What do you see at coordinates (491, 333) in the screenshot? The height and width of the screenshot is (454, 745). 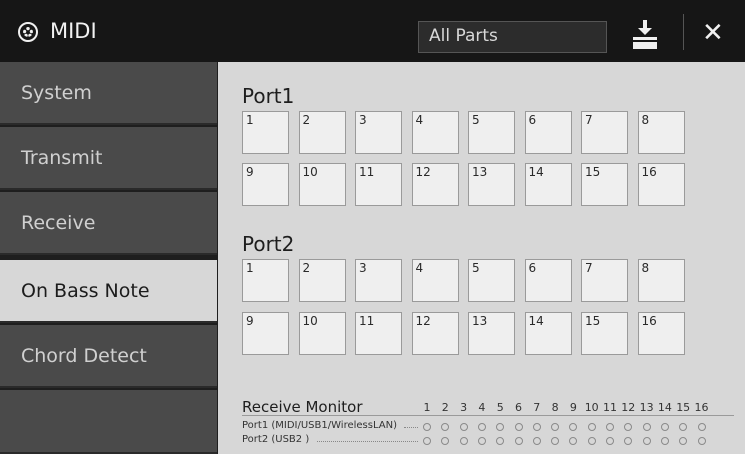 I see `port2-channel-13-button: 13` at bounding box center [491, 333].